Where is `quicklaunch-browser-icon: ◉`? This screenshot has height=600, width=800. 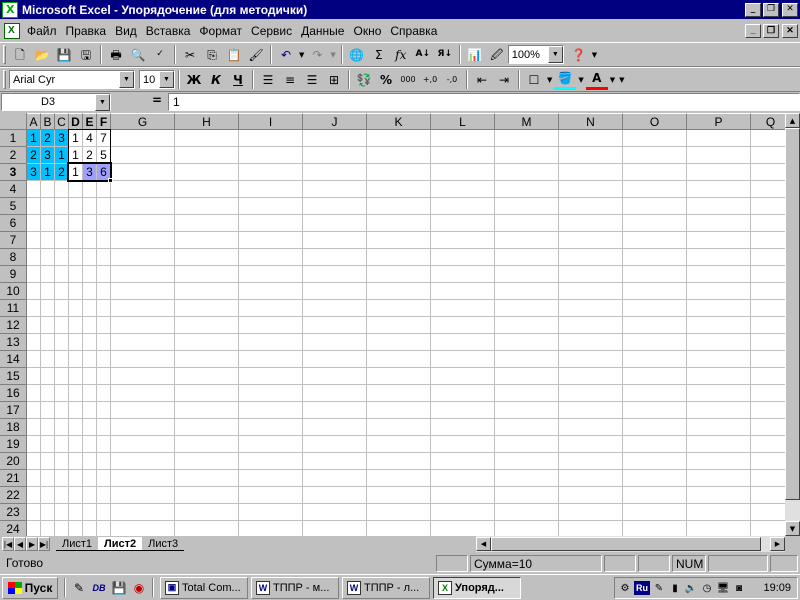
quicklaunch-browser-icon: ◉ is located at coordinates (139, 588).